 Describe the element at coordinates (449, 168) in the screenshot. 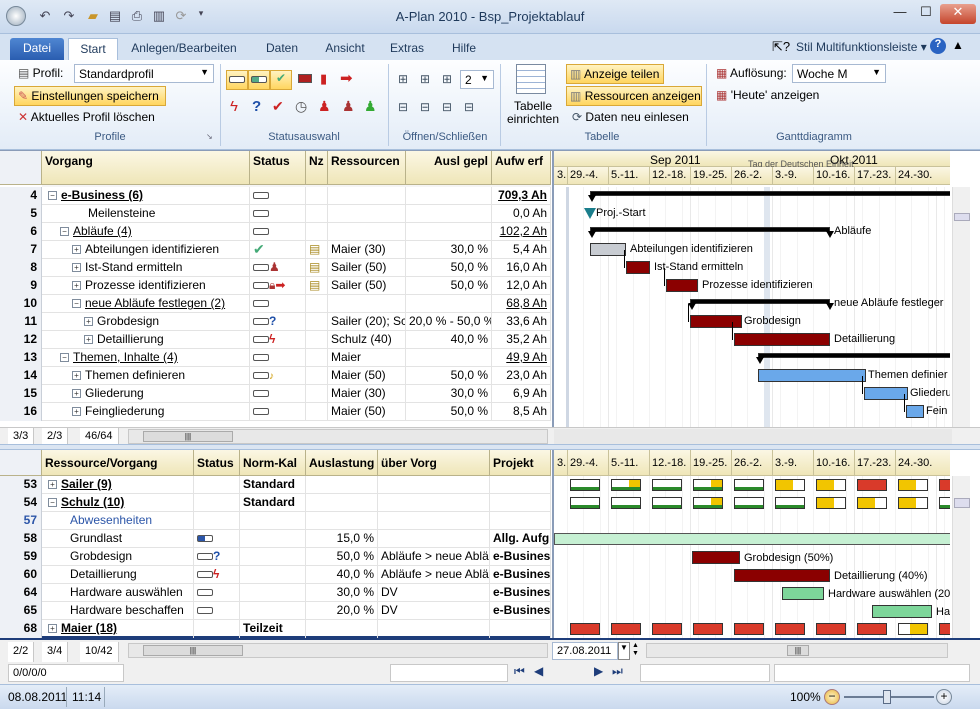

I see `header-ausl-gepl: Ausl gepl` at that location.